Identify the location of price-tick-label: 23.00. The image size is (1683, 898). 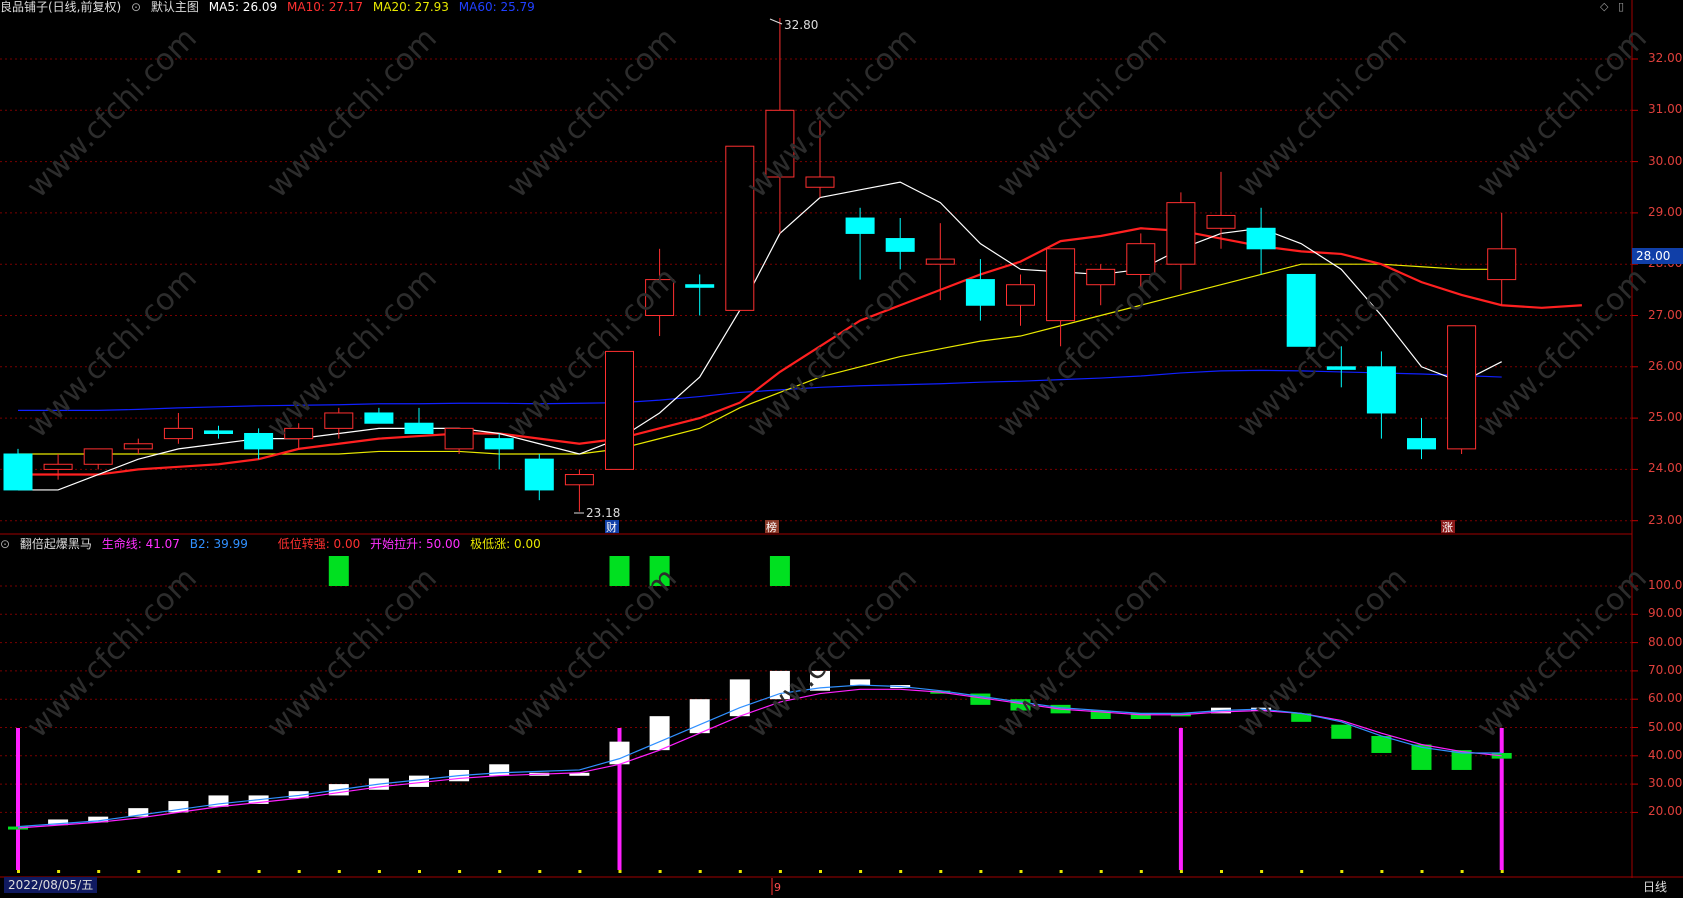
(1665, 519).